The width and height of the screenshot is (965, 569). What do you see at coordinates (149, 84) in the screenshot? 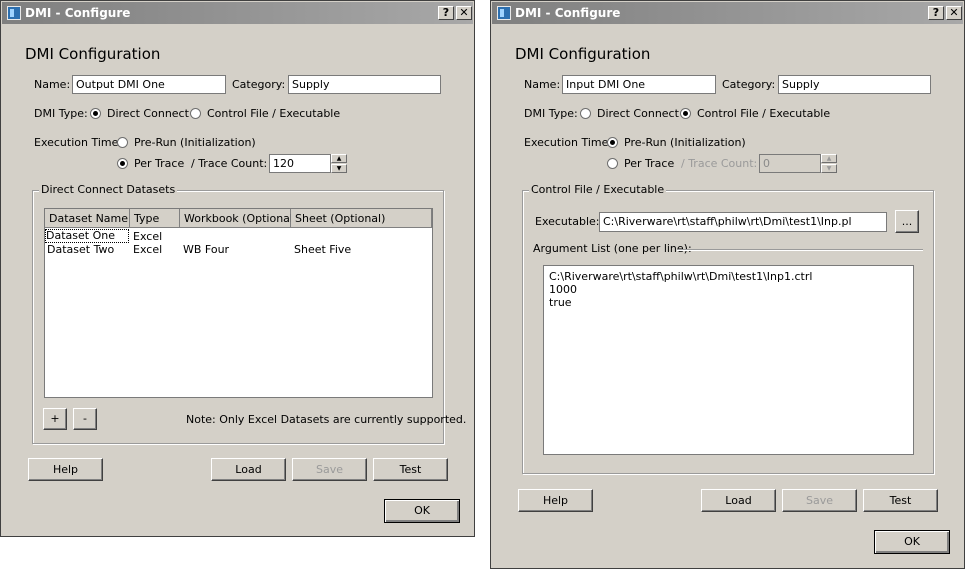
I see `name-field: Output DMI One` at bounding box center [149, 84].